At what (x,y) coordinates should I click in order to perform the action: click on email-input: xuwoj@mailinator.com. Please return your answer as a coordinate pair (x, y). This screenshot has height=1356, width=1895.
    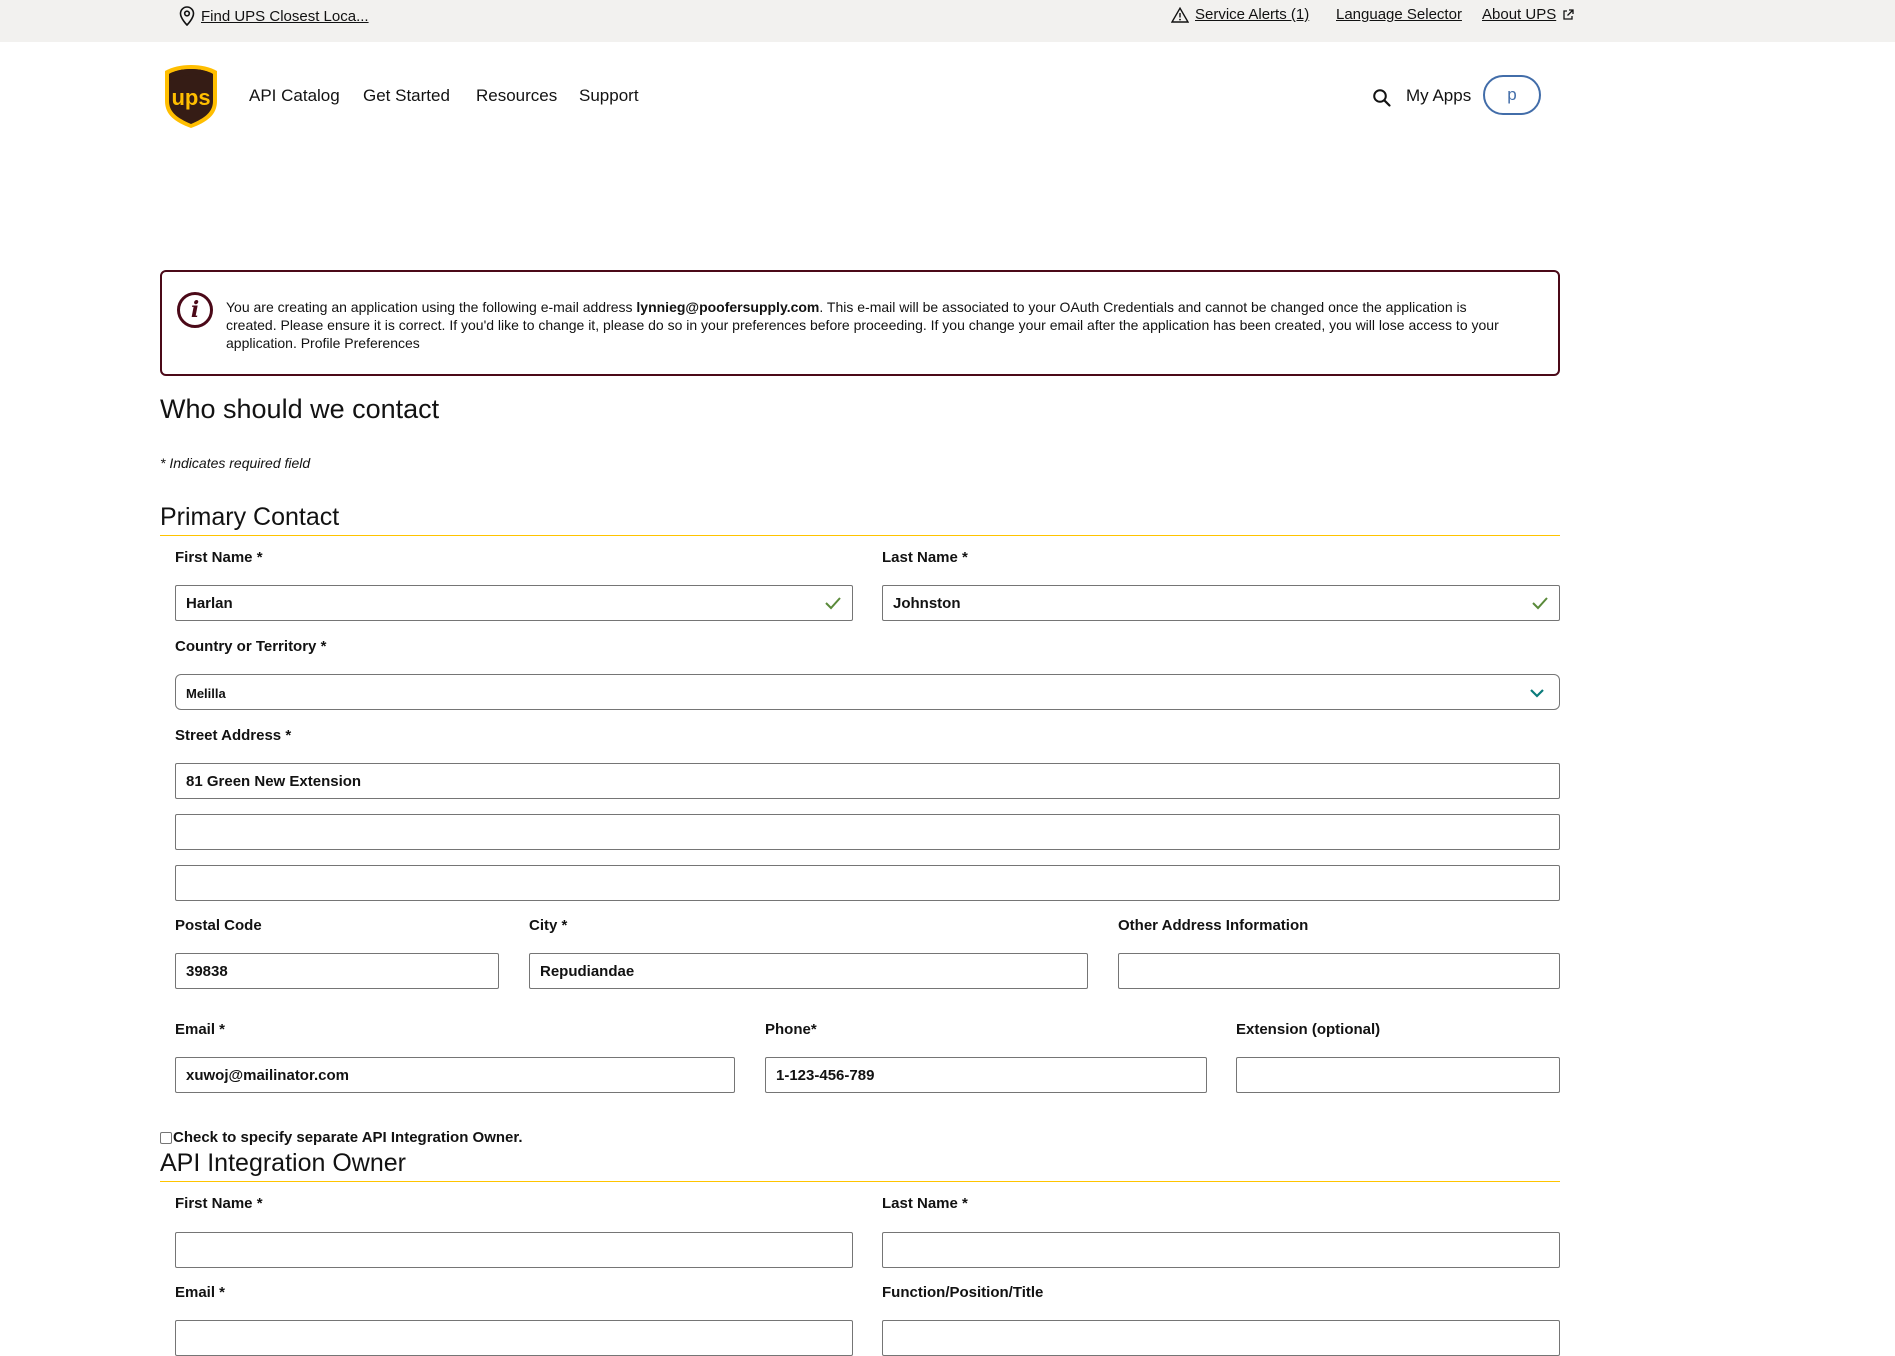
    Looking at the image, I should click on (455, 1075).